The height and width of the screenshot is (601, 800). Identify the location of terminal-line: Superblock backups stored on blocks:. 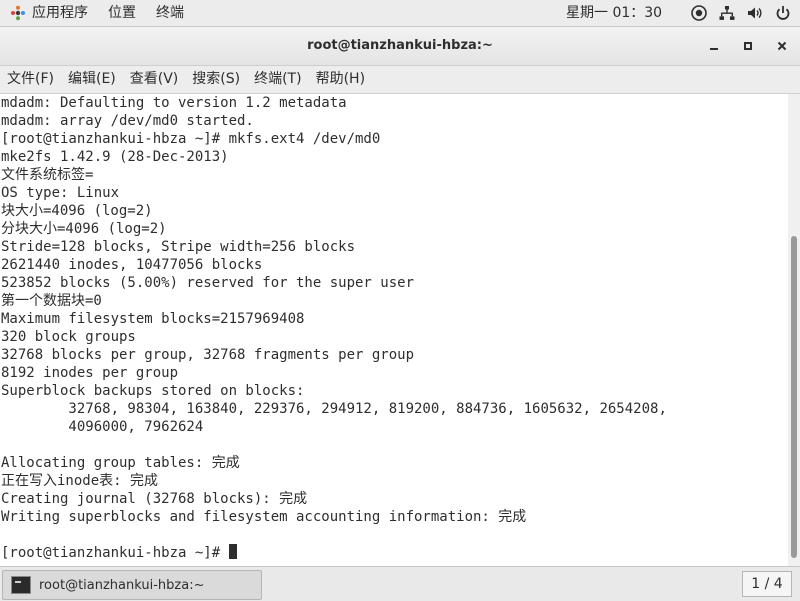
(153, 391).